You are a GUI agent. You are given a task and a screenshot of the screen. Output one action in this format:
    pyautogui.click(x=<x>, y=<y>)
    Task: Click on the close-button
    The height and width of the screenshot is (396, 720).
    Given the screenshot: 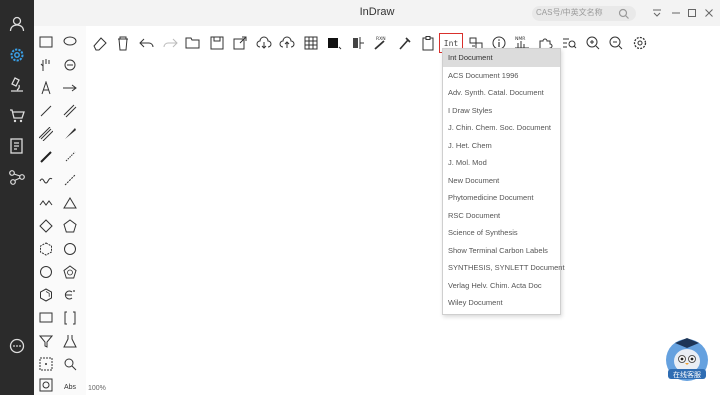 What is the action you would take?
    pyautogui.click(x=709, y=13)
    